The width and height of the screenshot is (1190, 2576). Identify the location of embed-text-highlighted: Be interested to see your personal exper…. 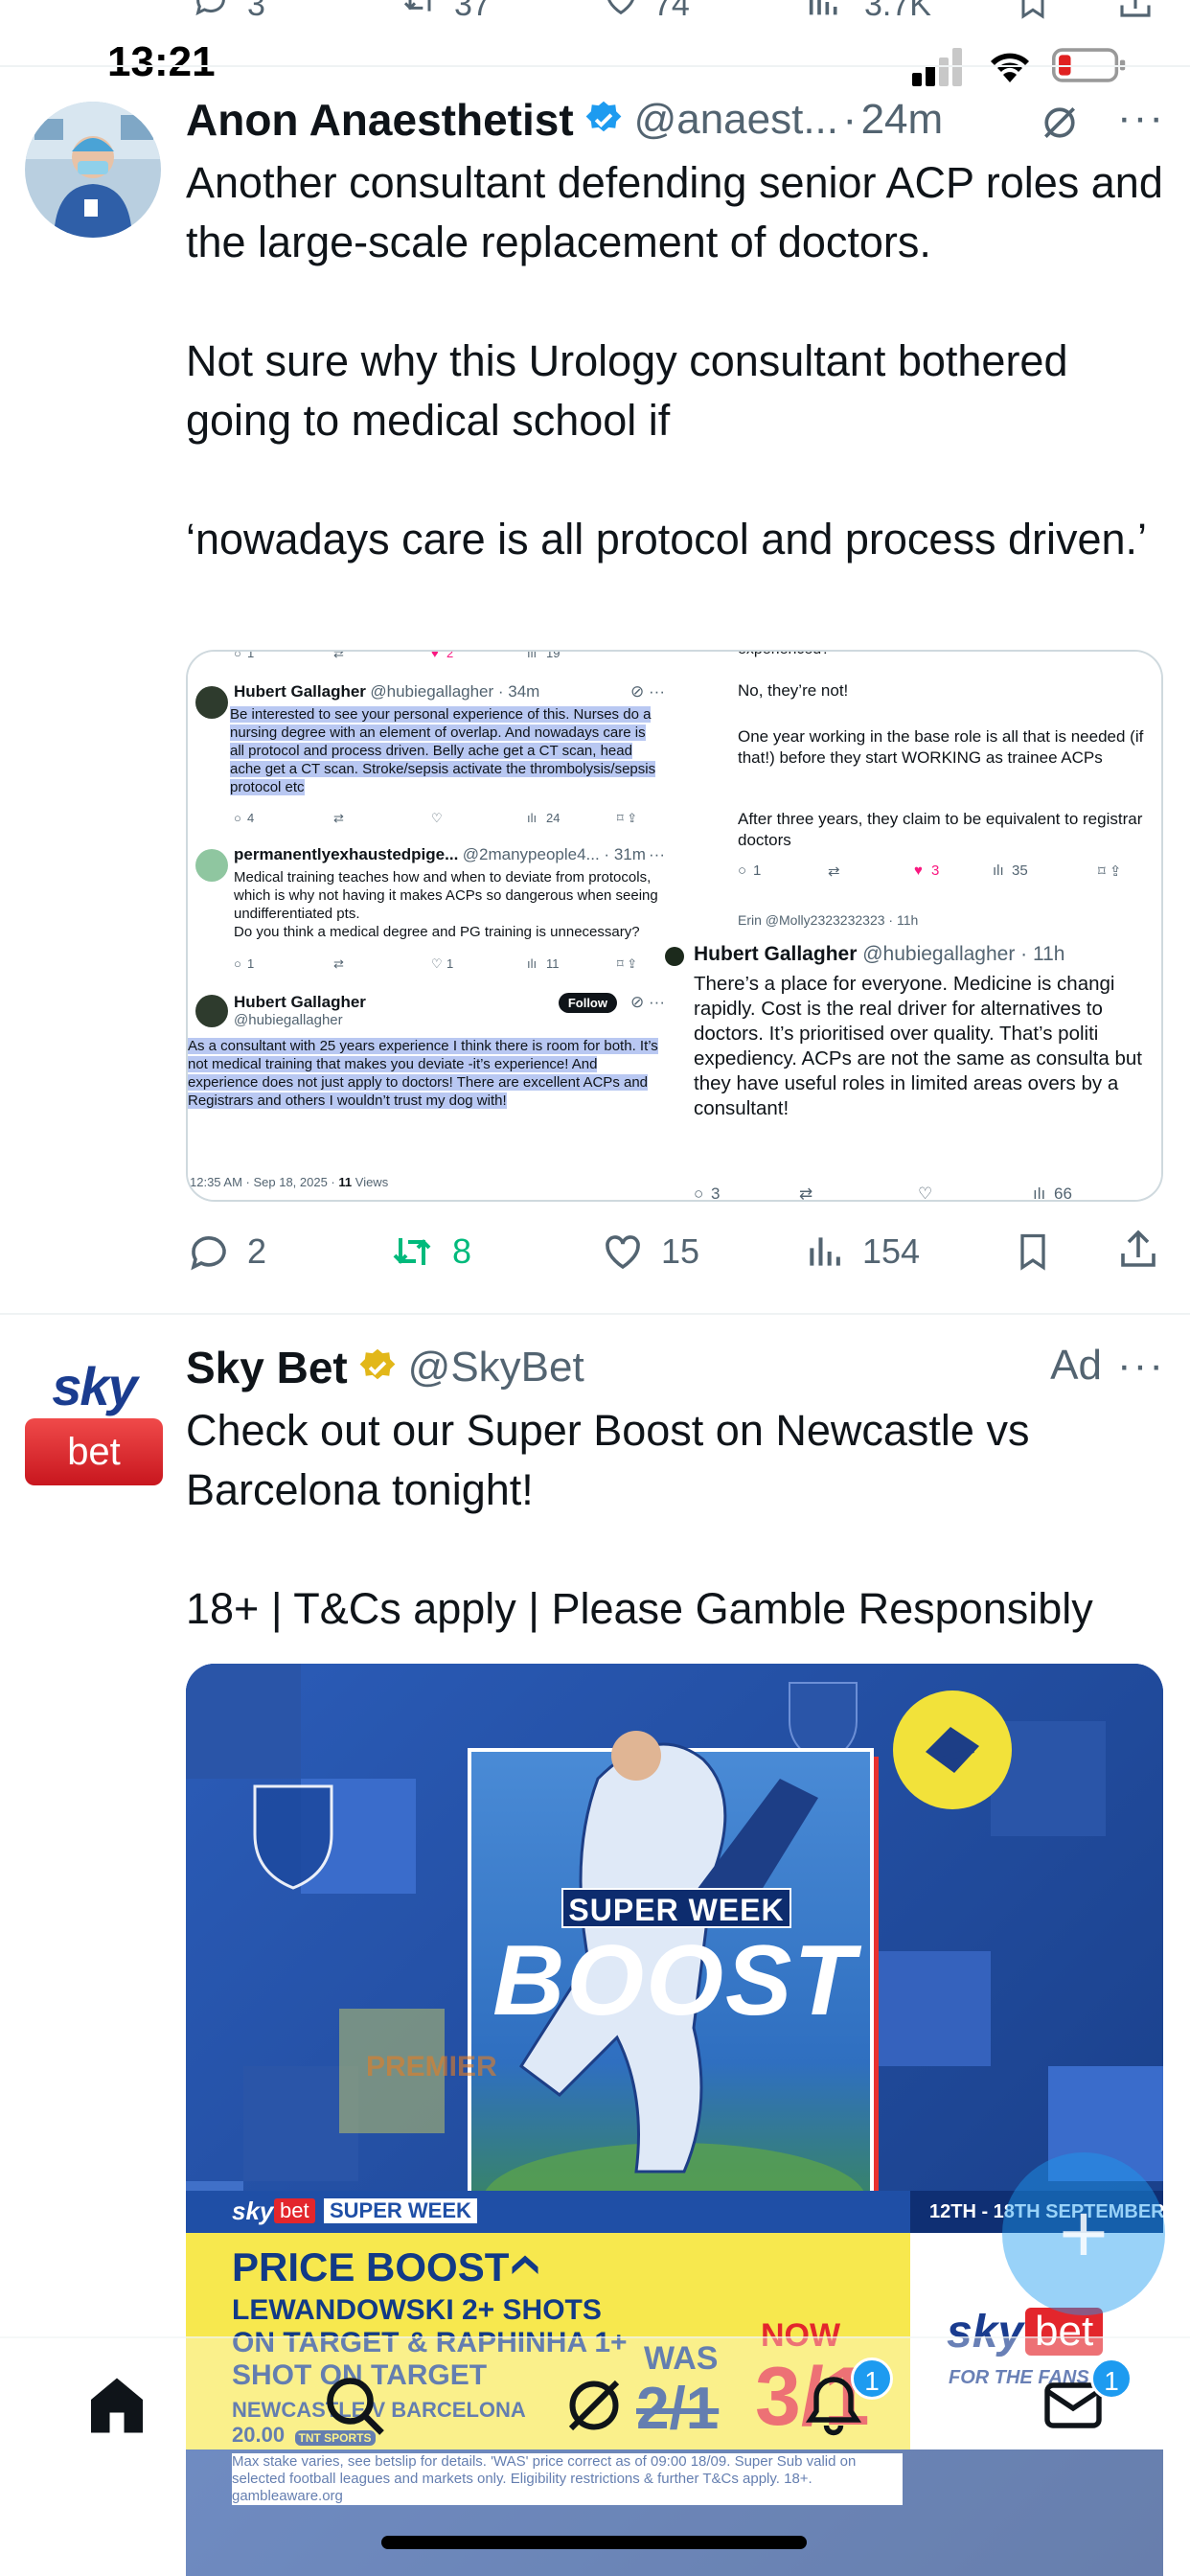
(443, 750).